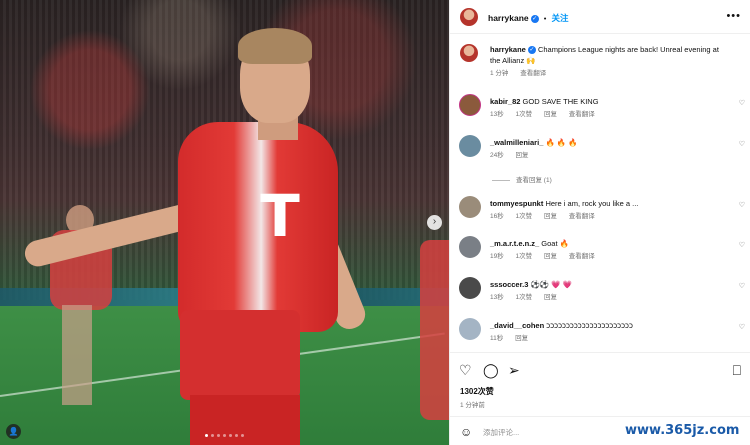  What do you see at coordinates (559, 18) in the screenshot?
I see `follow-button: 关注` at bounding box center [559, 18].